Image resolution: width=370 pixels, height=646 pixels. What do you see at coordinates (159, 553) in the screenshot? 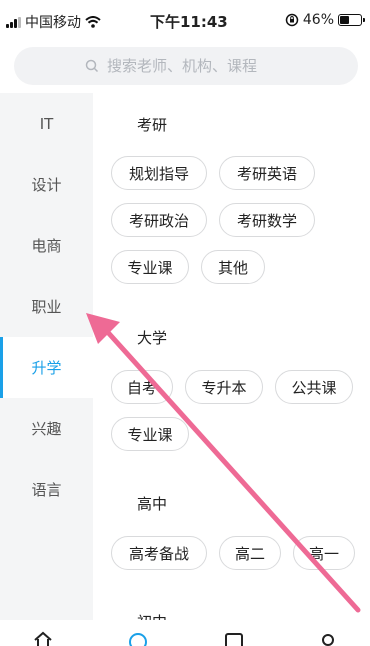
I see `tag-chip: 高考备战` at bounding box center [159, 553].